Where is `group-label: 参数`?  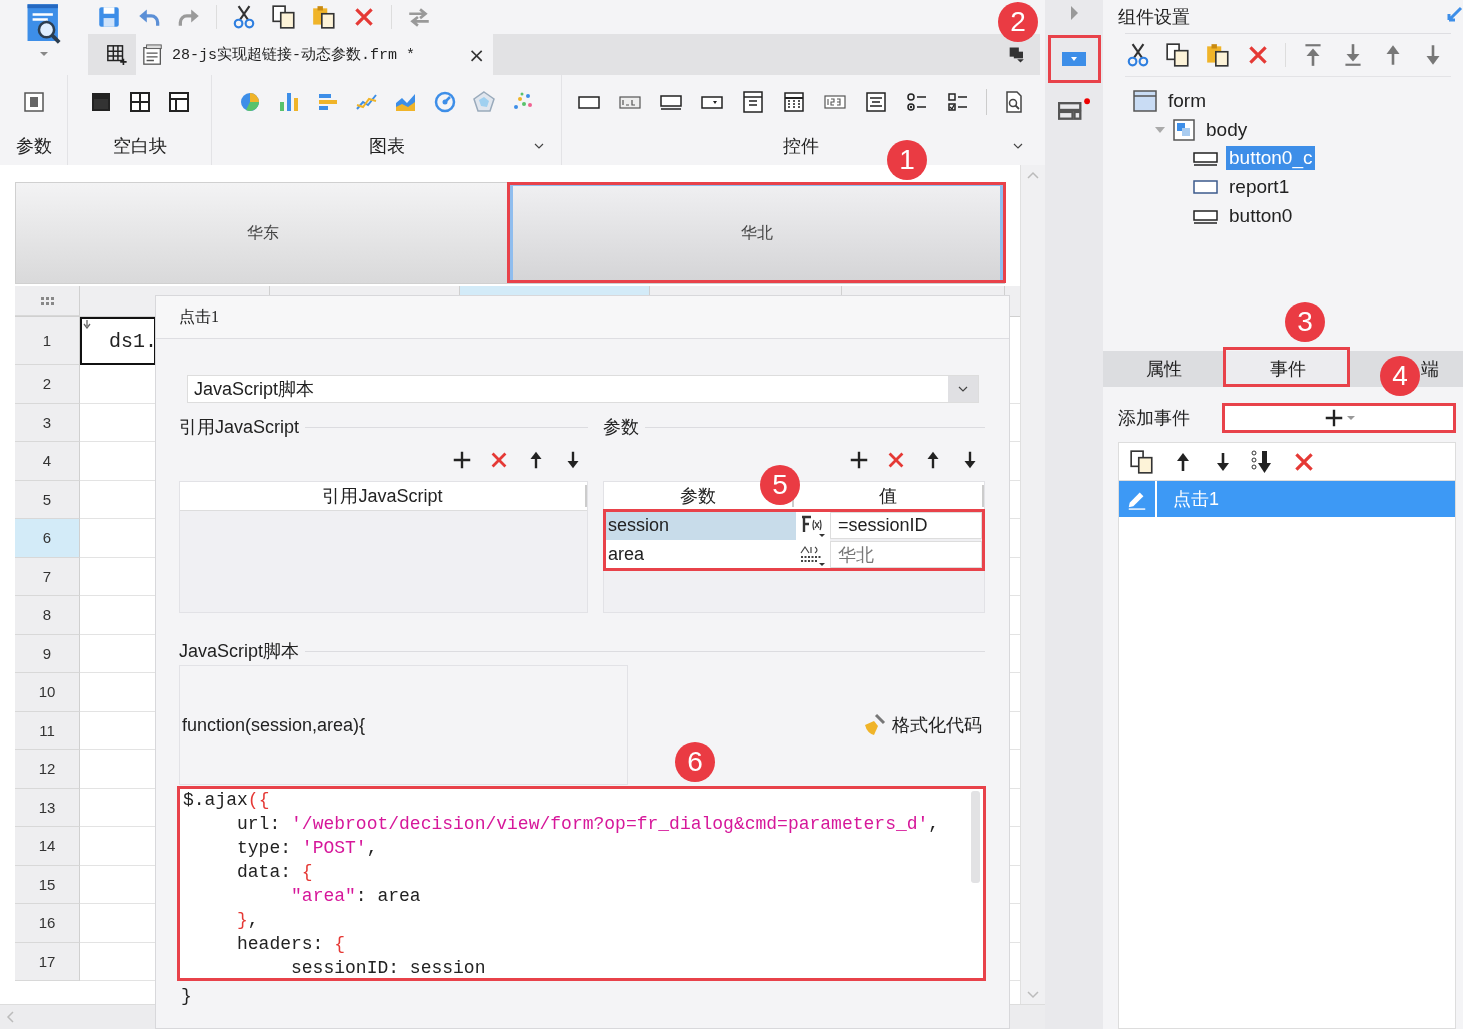
group-label: 参数 is located at coordinates (33, 146).